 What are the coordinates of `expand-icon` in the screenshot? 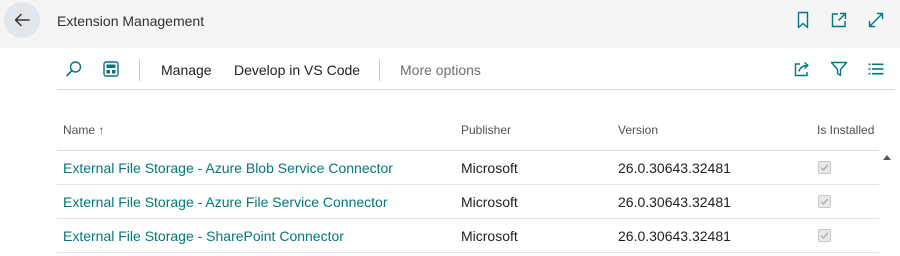 It's located at (876, 20).